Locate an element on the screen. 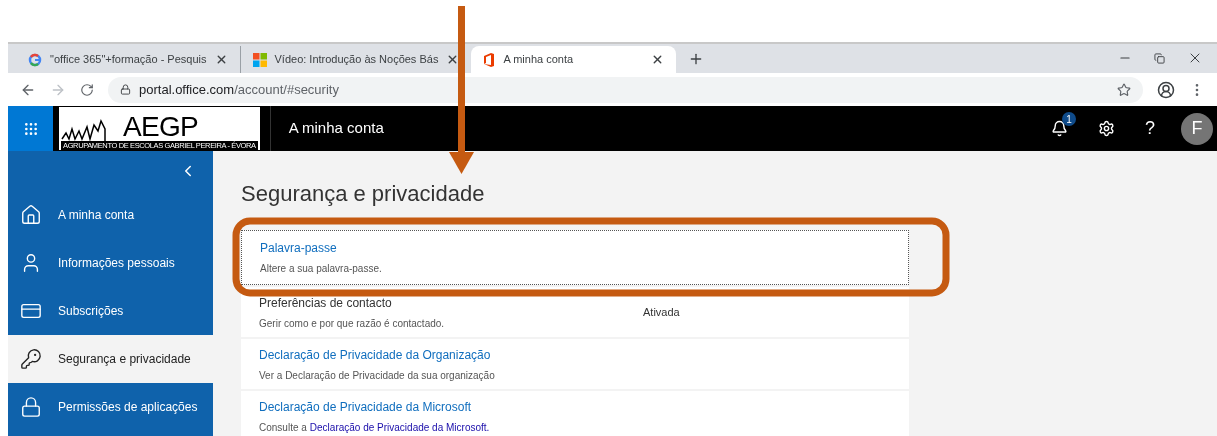 Image resolution: width=1217 pixels, height=436 pixels. settings-row: Palavra-passe Altere a sua palavra-passe. is located at coordinates (575, 257).